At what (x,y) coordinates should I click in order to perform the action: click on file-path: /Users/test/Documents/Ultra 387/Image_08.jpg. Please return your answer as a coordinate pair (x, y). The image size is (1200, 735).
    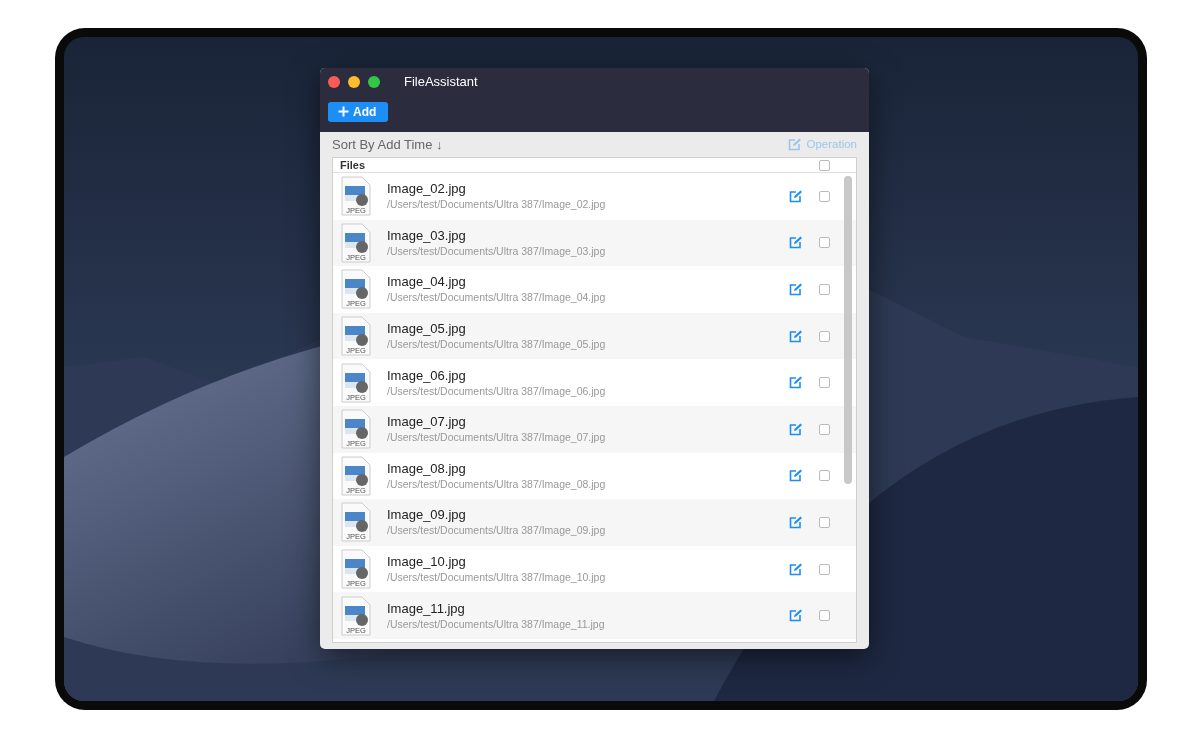
    Looking at the image, I should click on (497, 483).